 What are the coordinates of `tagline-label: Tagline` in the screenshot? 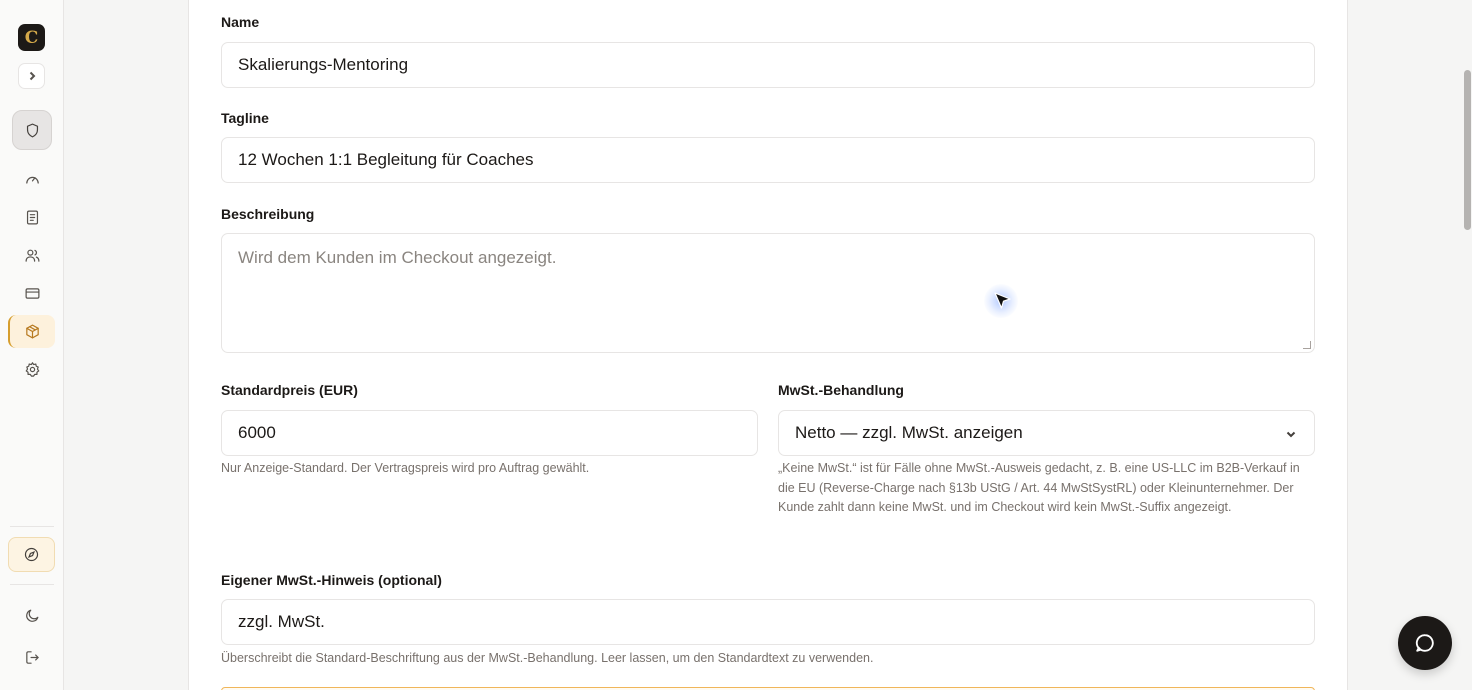 It's located at (245, 118).